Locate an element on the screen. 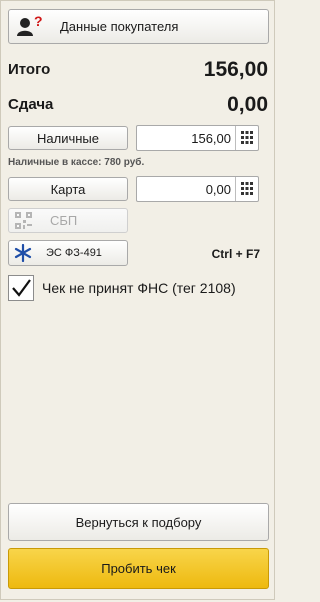  total-label: Итого is located at coordinates (29, 69).